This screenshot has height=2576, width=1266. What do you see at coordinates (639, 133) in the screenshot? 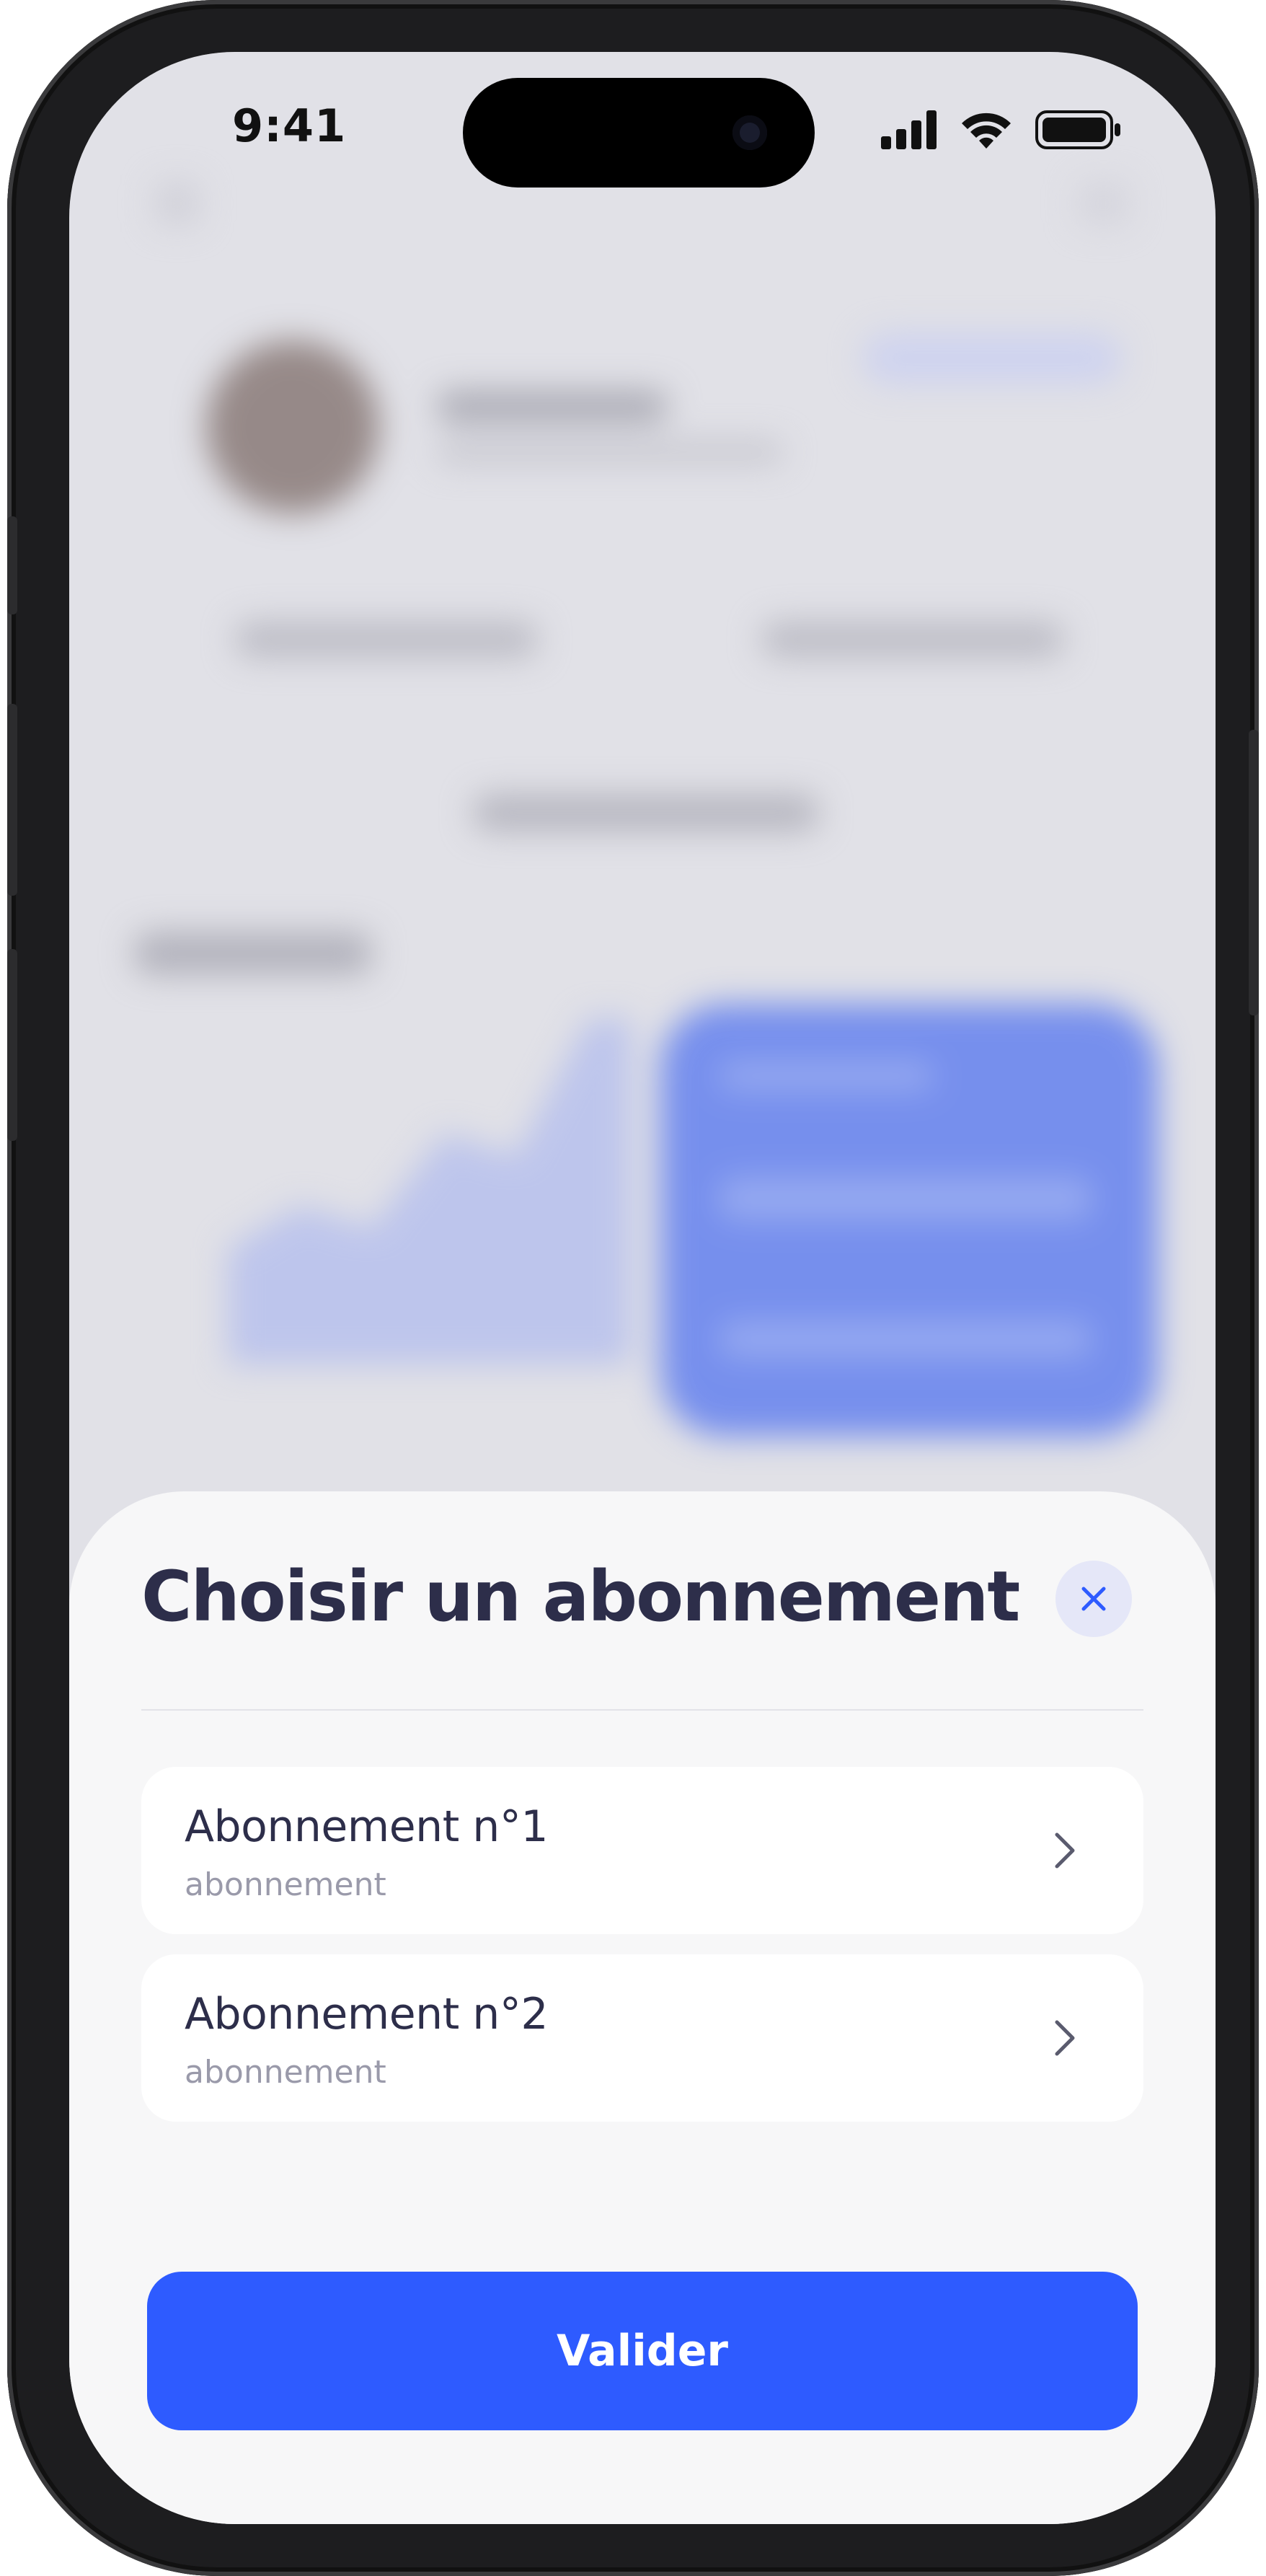
I see `dynamic-island` at bounding box center [639, 133].